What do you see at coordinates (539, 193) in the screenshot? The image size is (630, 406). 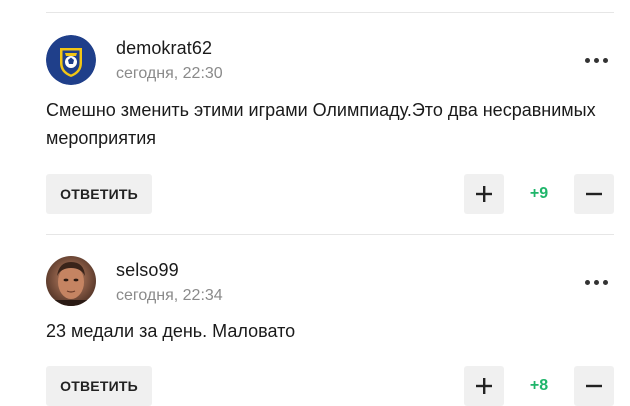 I see `comment-score: +9` at bounding box center [539, 193].